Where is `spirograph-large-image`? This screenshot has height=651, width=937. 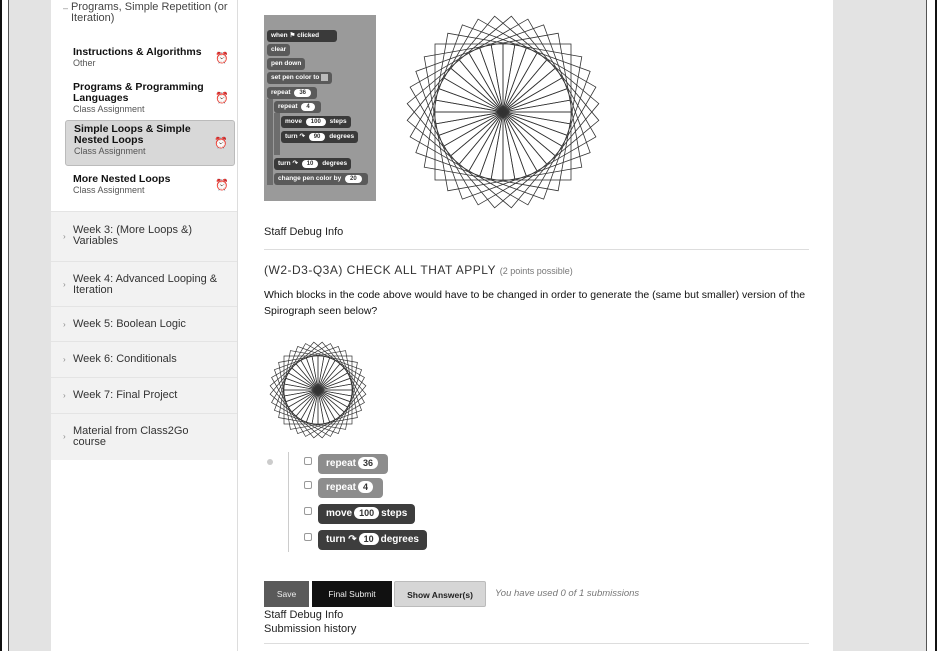 spirograph-large-image is located at coordinates (503, 112).